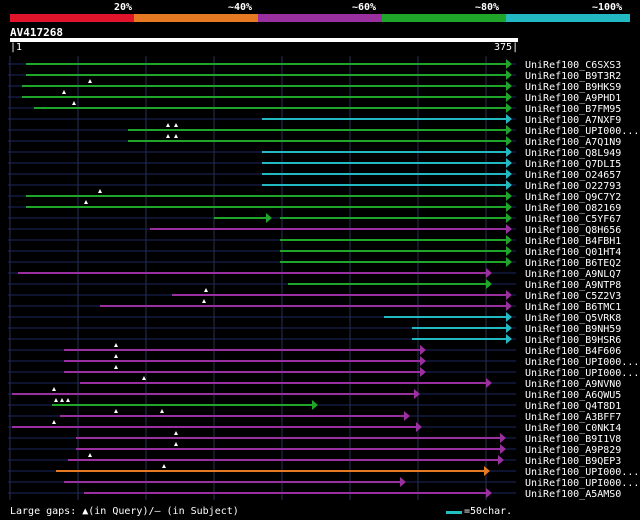 The image size is (640, 520). What do you see at coordinates (573, 296) in the screenshot?
I see `hit-label: UniRef100_C5Z2V3` at bounding box center [573, 296].